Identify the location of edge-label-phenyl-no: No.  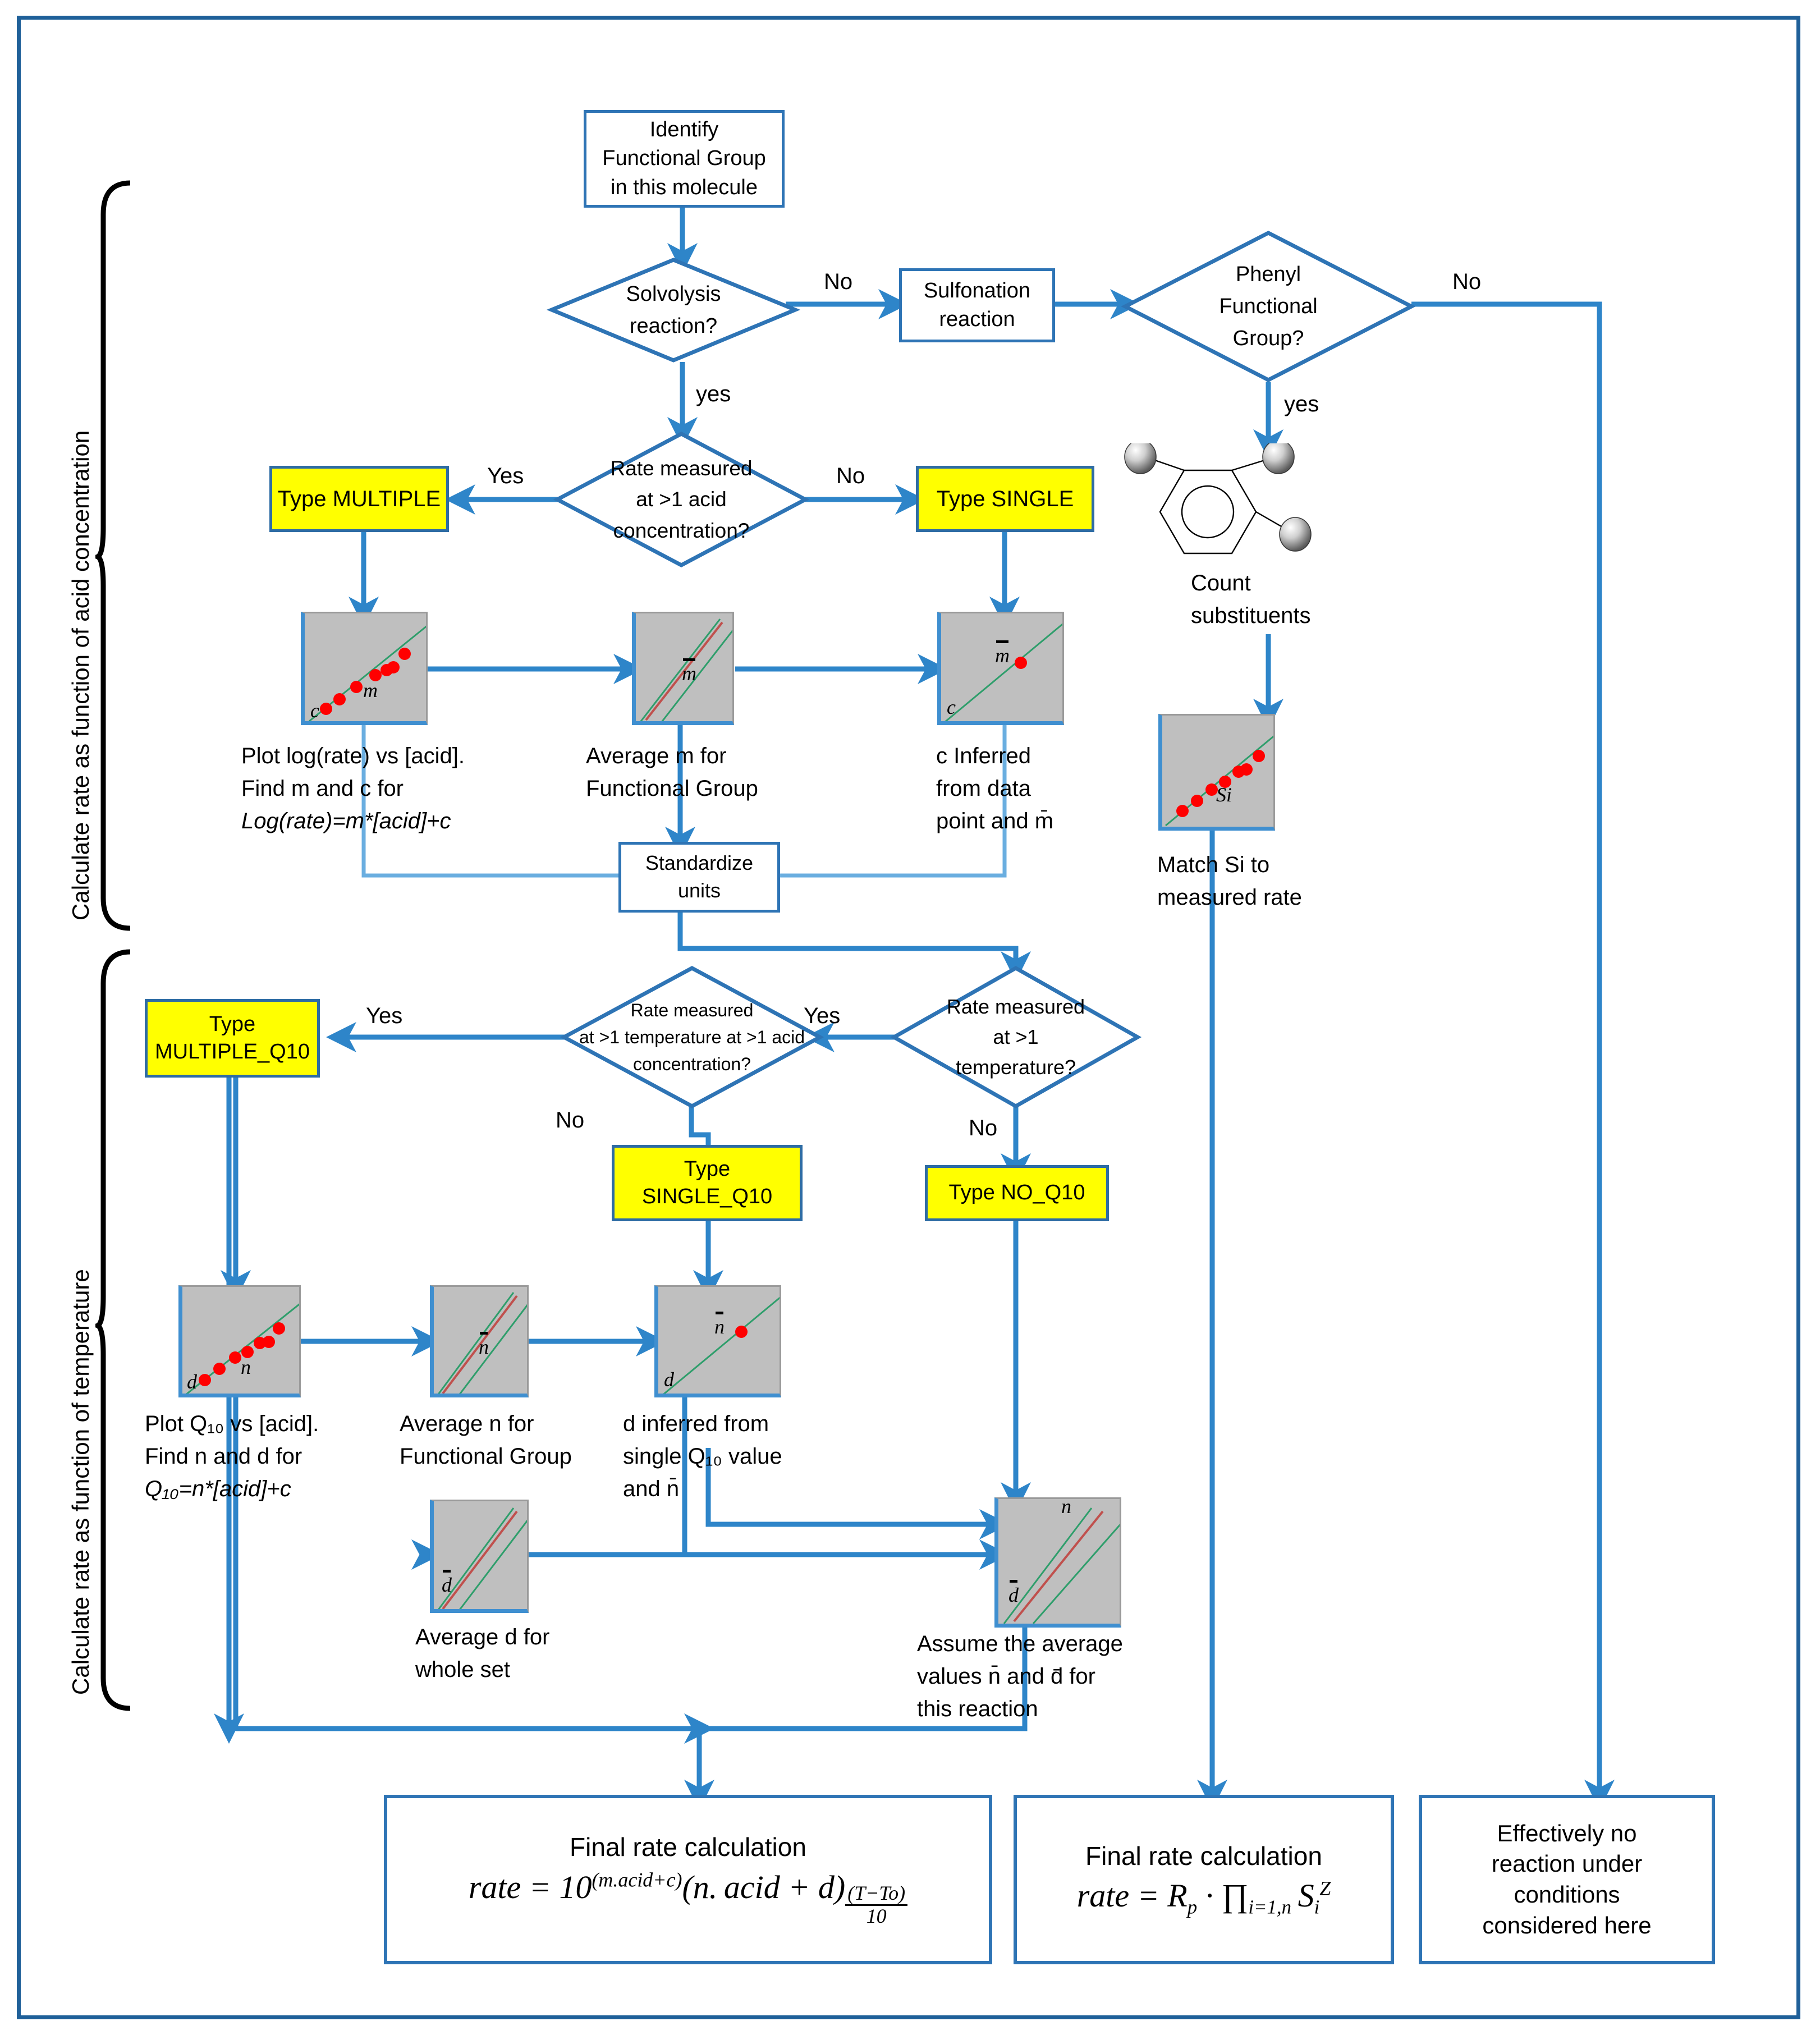
(1467, 281).